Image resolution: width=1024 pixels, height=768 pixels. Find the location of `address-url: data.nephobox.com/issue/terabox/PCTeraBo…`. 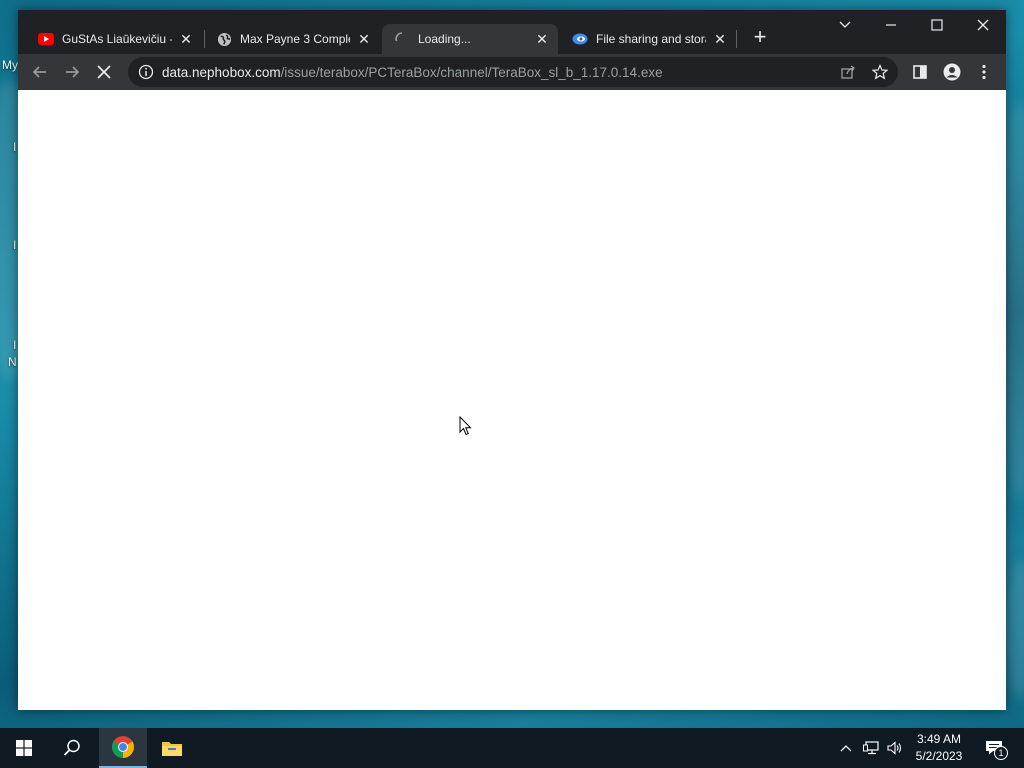

address-url: data.nephobox.com/issue/terabox/PCTeraBo… is located at coordinates (412, 72).